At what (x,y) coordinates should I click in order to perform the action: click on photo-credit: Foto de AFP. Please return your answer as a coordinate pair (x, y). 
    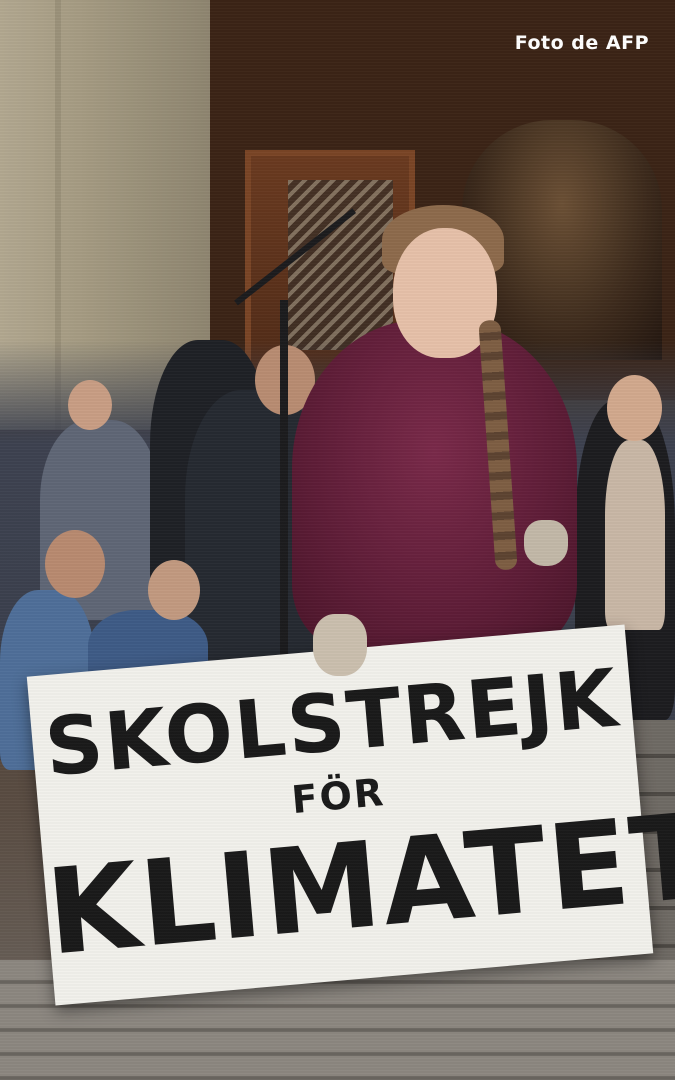
    Looking at the image, I should click on (581, 43).